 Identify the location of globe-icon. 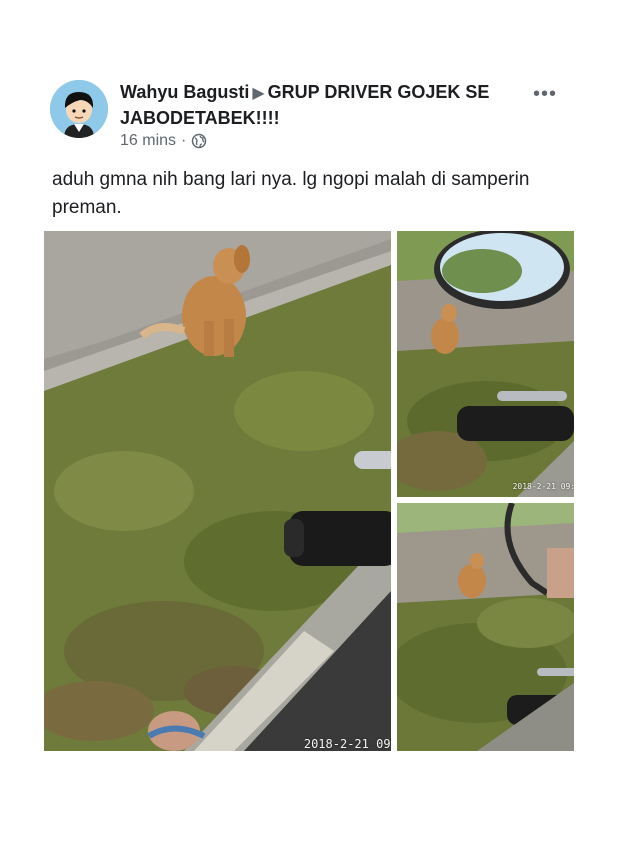
(199, 141).